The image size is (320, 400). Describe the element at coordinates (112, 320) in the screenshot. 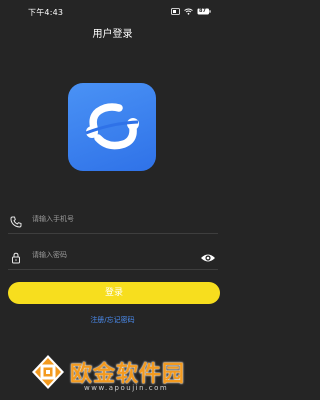

I see `register-forgot-link: 注册/忘记密码` at that location.